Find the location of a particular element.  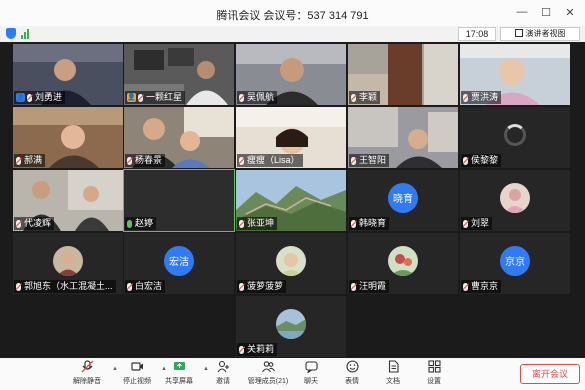

avatar: 京京 is located at coordinates (515, 260).